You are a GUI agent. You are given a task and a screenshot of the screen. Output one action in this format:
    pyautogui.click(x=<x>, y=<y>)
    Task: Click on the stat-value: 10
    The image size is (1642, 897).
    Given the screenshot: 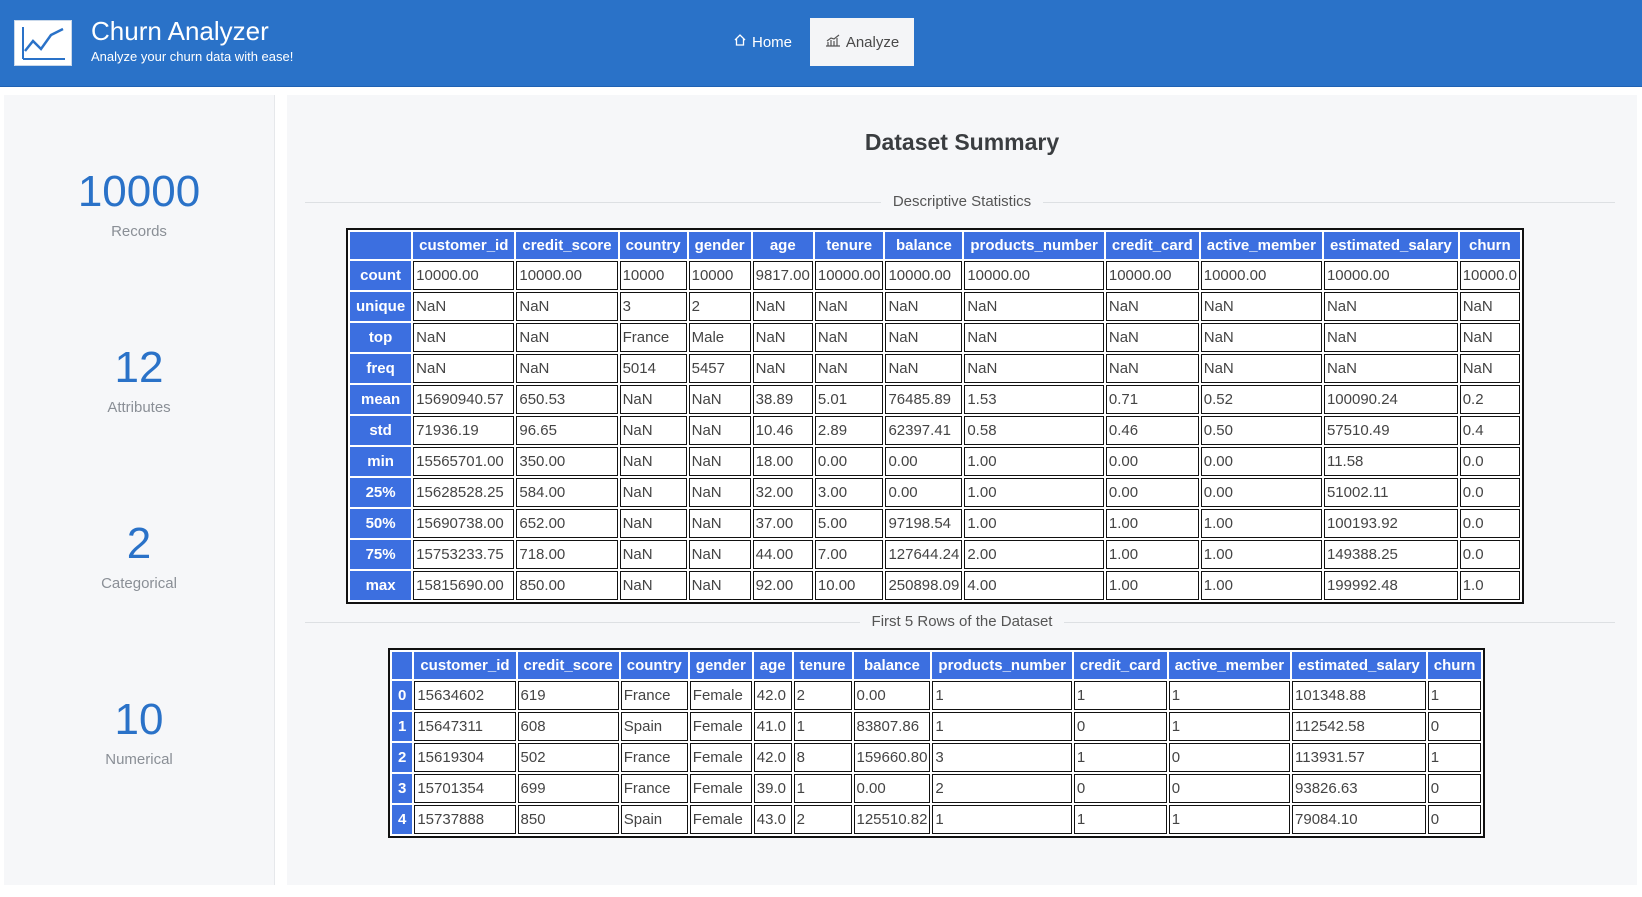 What is the action you would take?
    pyautogui.click(x=139, y=719)
    